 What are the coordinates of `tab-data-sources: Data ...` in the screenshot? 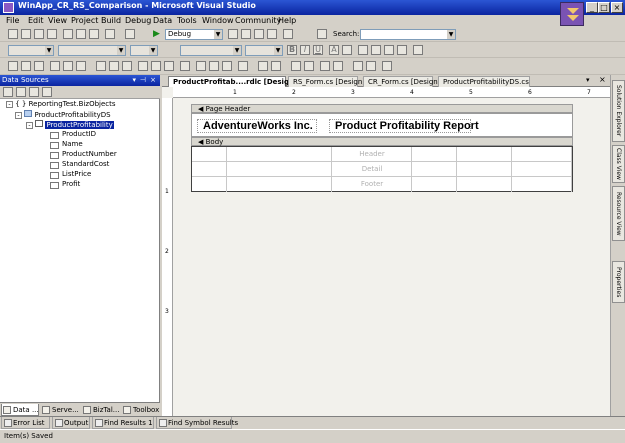 It's located at (20, 410).